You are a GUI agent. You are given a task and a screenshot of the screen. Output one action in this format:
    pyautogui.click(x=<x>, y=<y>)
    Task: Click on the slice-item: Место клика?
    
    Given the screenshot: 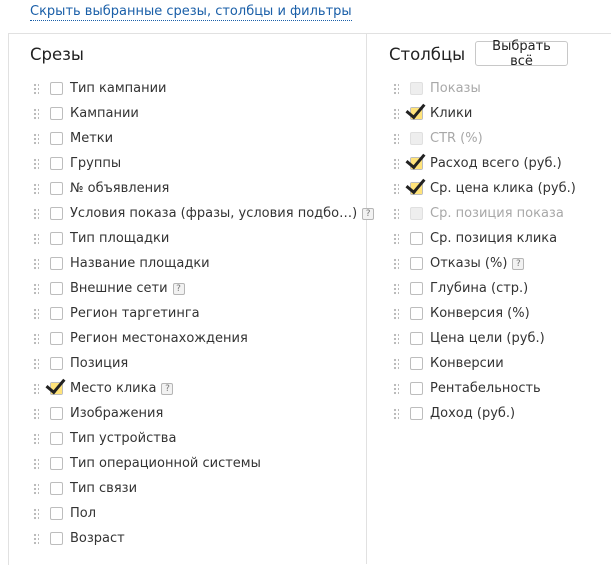 What is the action you would take?
    pyautogui.click(x=203, y=388)
    